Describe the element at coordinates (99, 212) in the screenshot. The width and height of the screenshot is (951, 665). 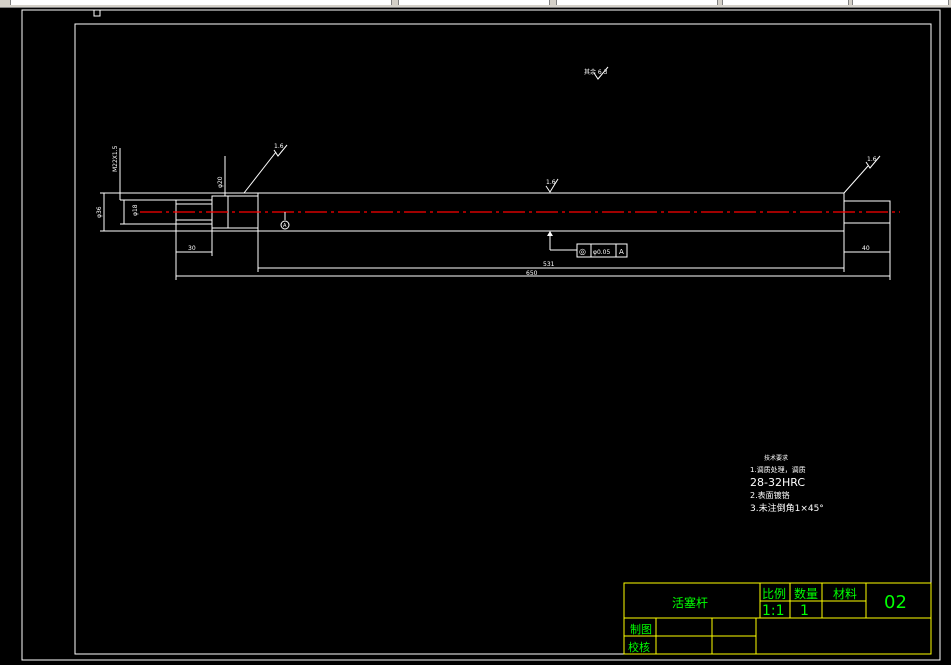
I see `dim-dia-shaft: φ36` at that location.